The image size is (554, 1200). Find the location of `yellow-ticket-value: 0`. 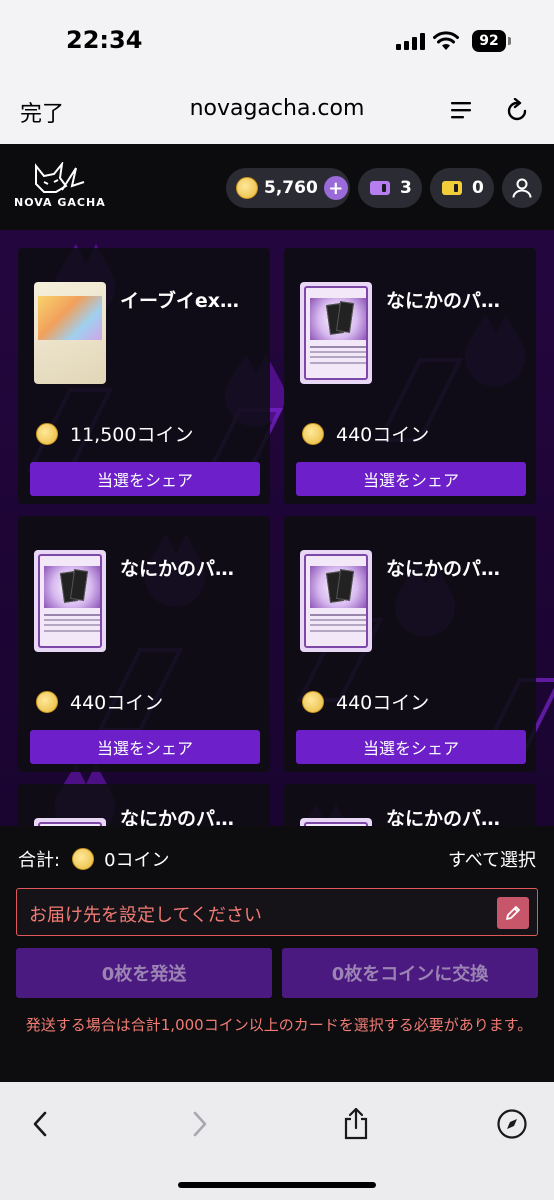

yellow-ticket-value: 0 is located at coordinates (478, 188).